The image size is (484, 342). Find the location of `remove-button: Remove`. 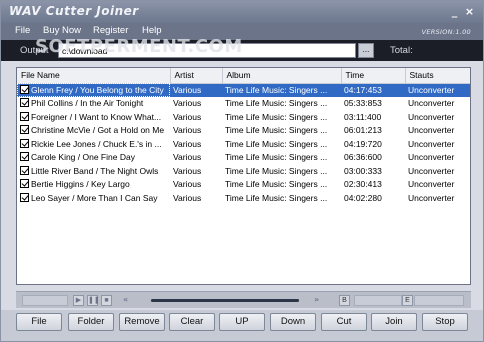

remove-button: Remove is located at coordinates (142, 322).